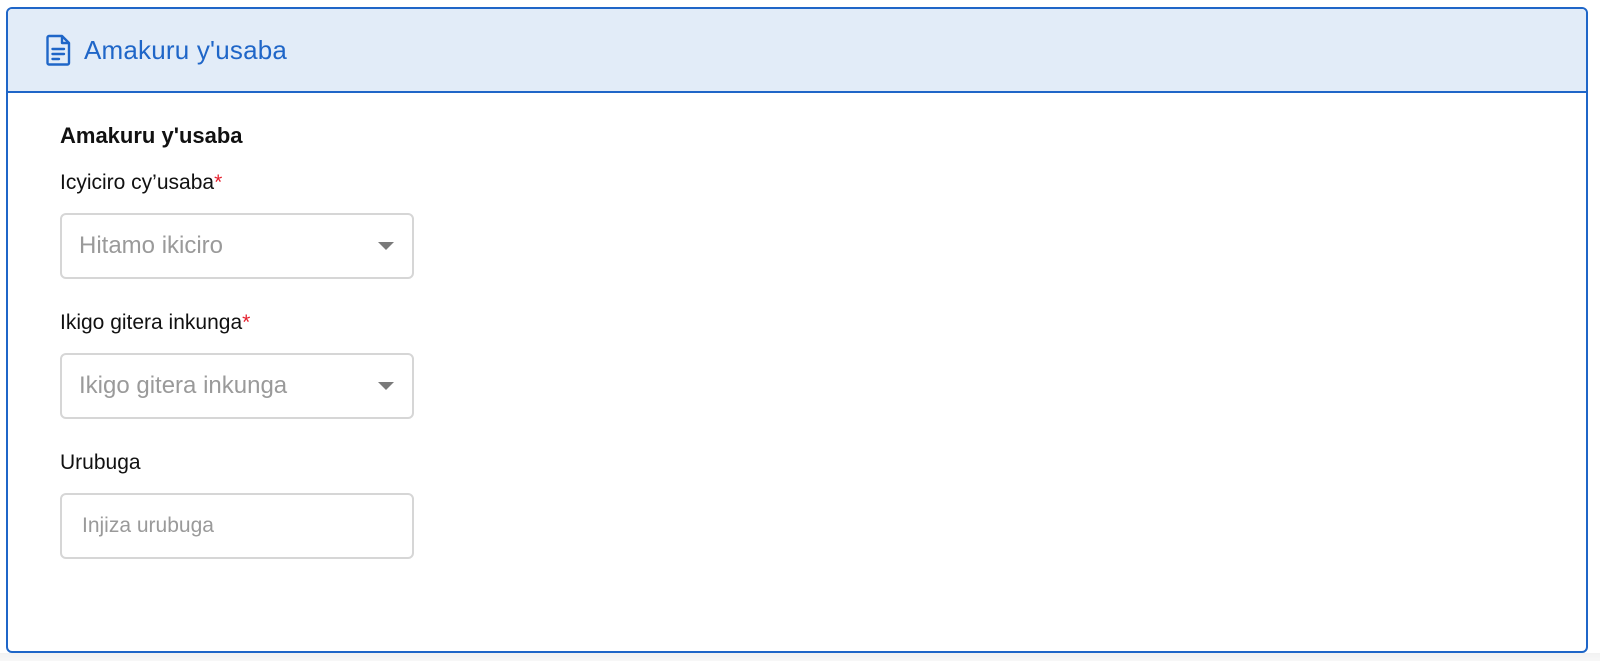 This screenshot has height=661, width=1600. Describe the element at coordinates (151, 245) in the screenshot. I see `applicant-category-placeholder: Hitamo ikiciro` at that location.